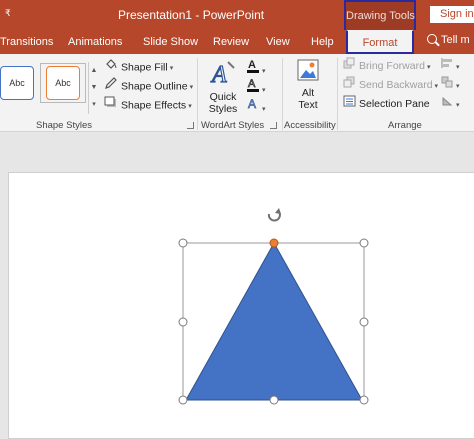  I want to click on resize-handle-bottom-left, so click(183, 400).